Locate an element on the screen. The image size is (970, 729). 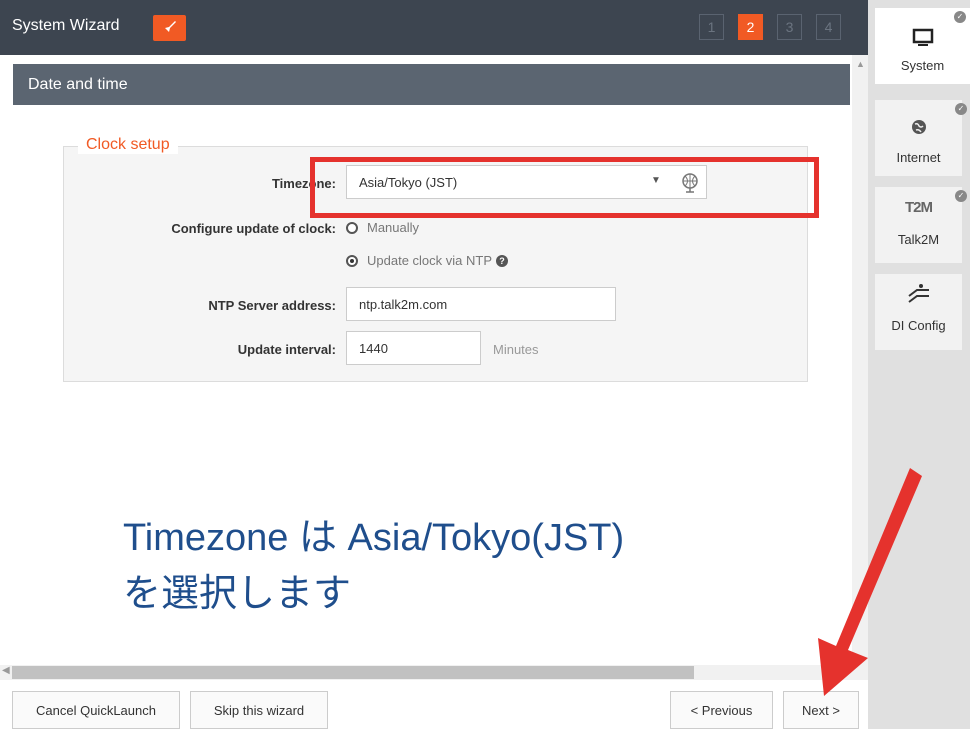
nav-item-system: ✓ System is located at coordinates (922, 46).